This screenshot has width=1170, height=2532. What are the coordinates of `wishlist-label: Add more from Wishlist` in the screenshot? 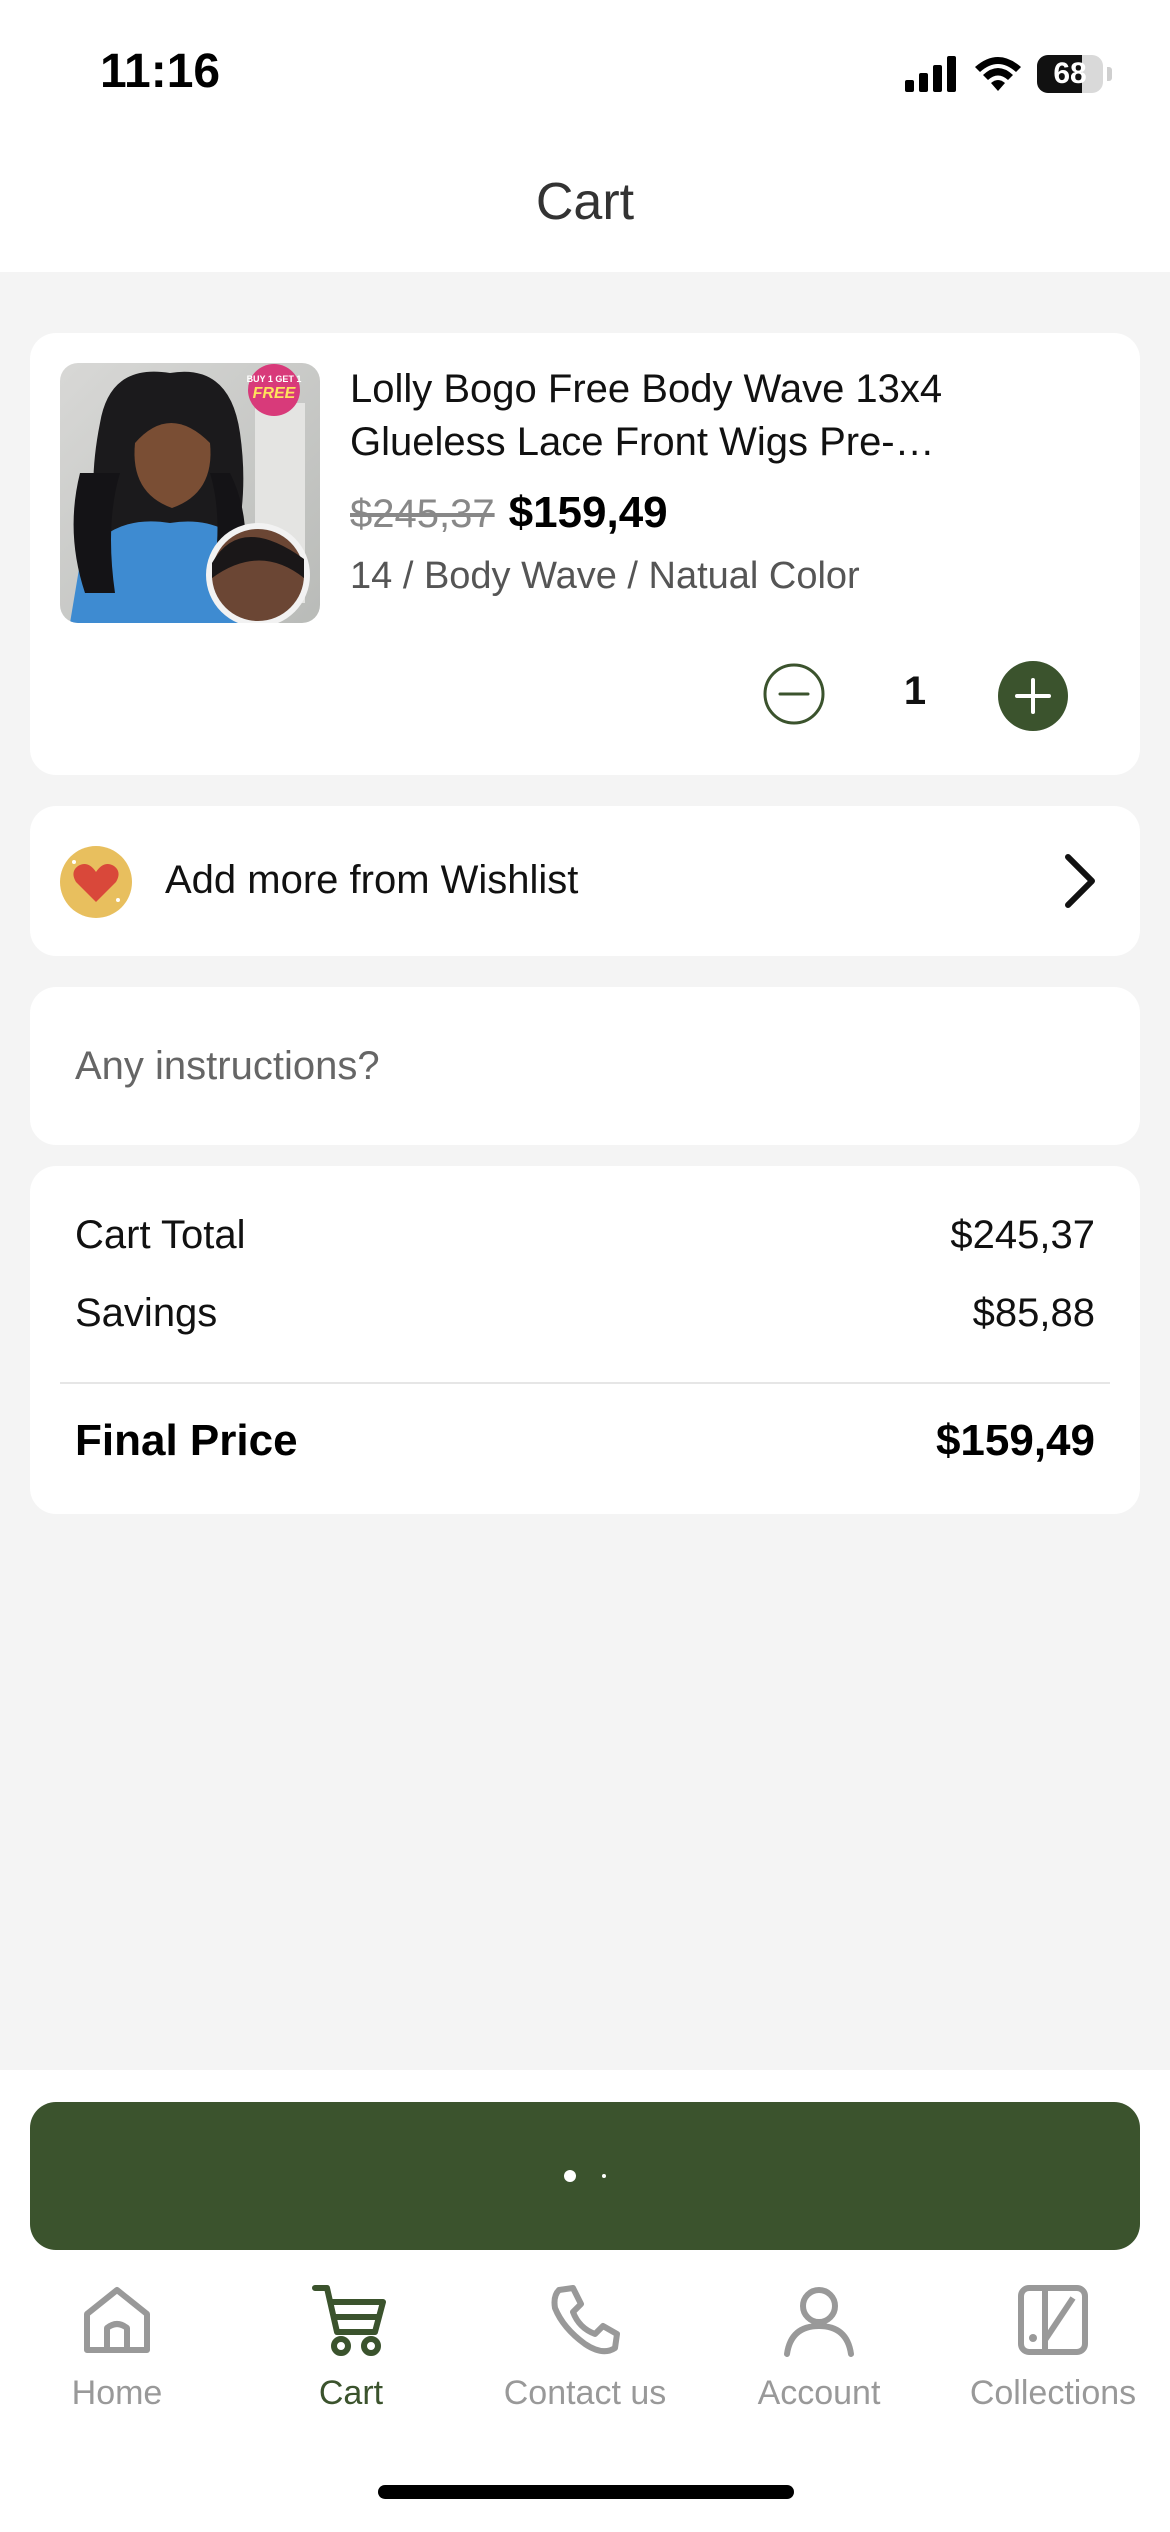 It's located at (372, 880).